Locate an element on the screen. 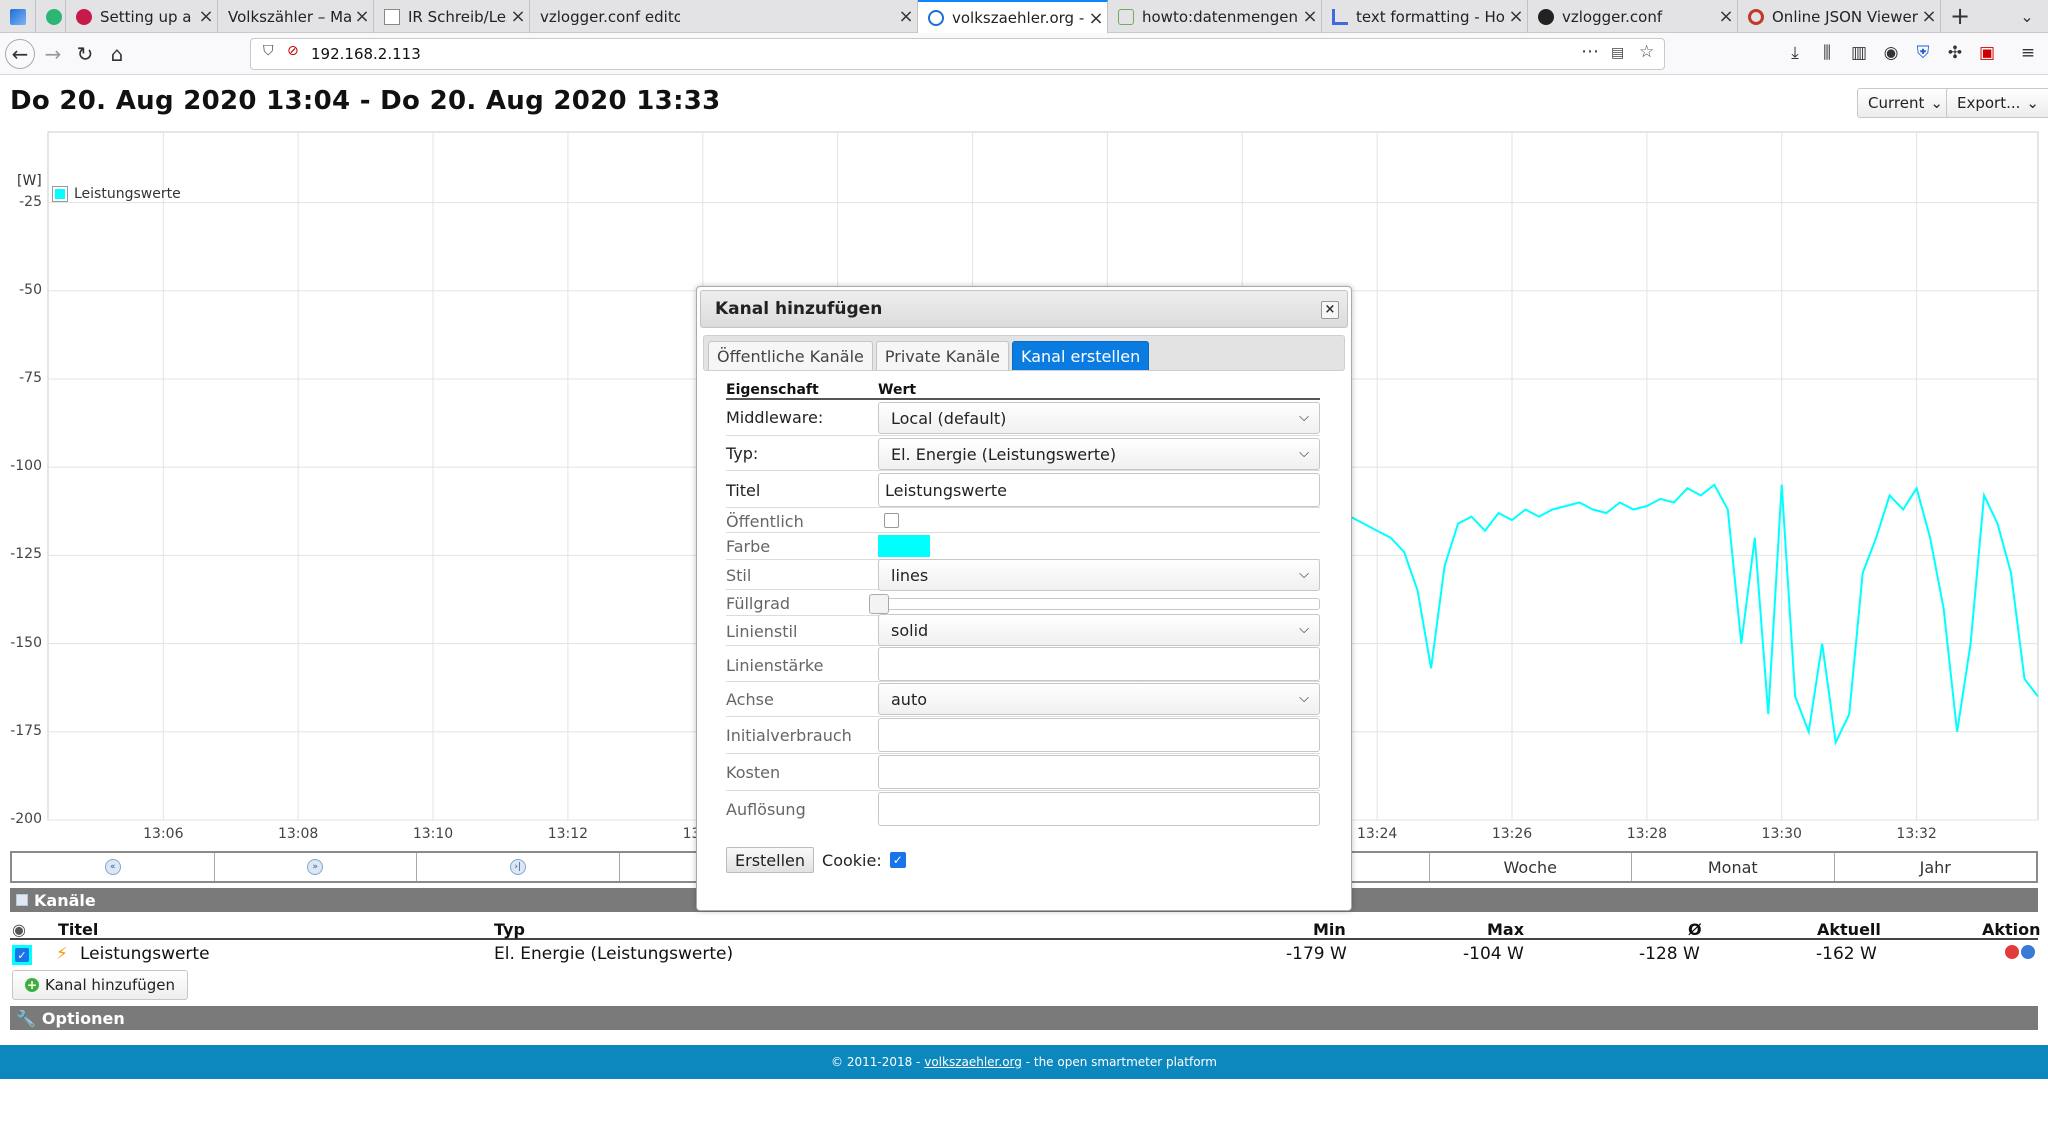 The height and width of the screenshot is (1125, 2048). current-button: Current ⌄ is located at coordinates (1905, 103).